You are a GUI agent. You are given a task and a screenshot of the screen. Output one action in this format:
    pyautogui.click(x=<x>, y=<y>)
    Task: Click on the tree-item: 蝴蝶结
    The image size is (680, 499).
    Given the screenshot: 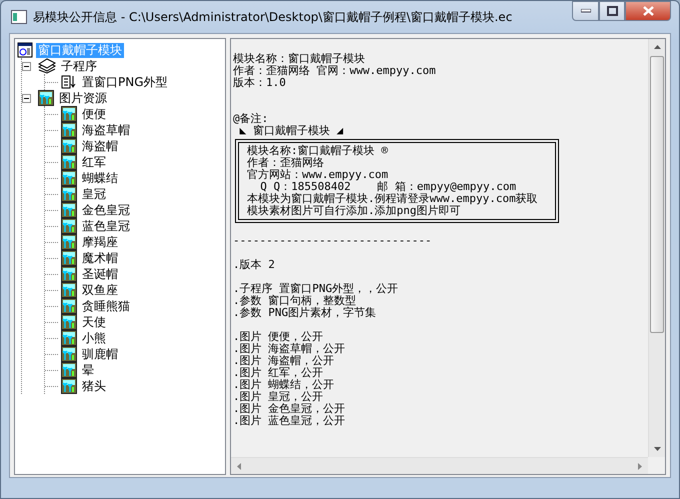 What is the action you would take?
    pyautogui.click(x=100, y=178)
    